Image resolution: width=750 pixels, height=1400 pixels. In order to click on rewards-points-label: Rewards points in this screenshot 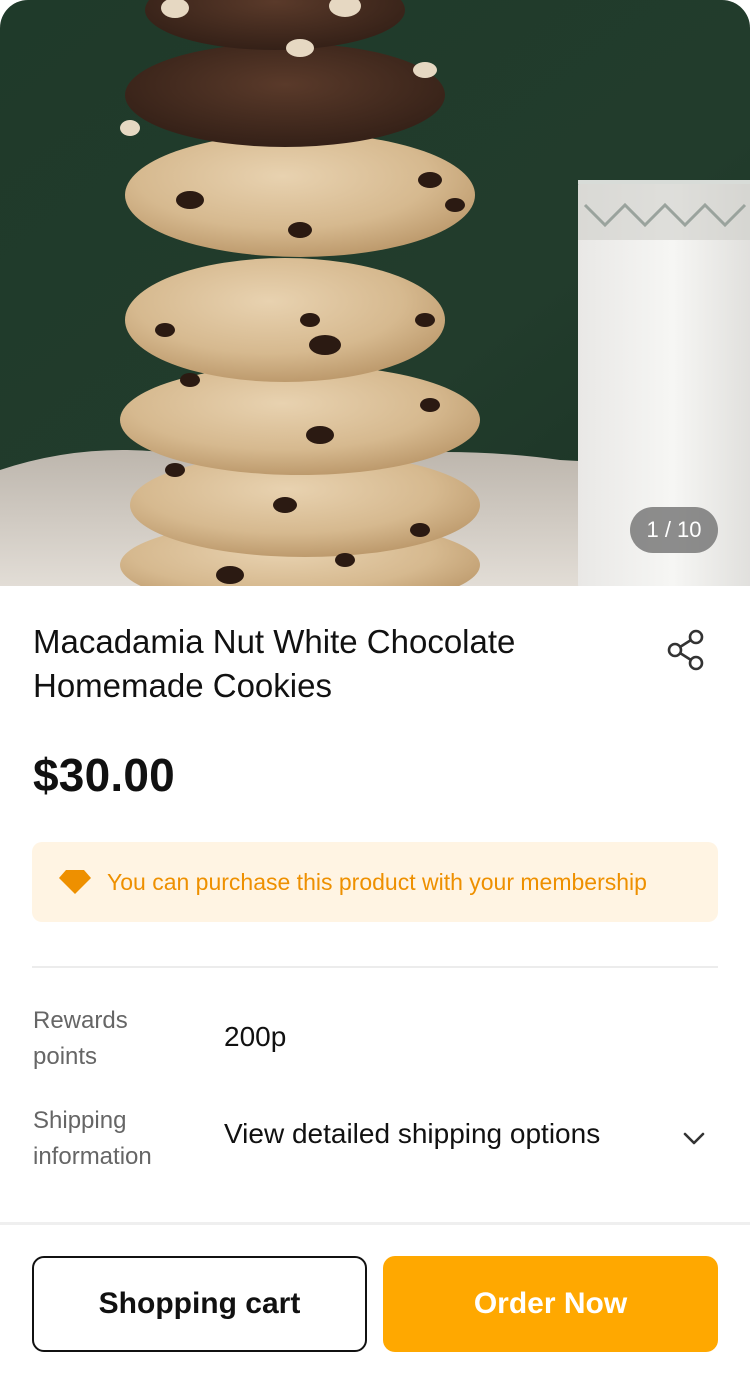, I will do `click(113, 1039)`.